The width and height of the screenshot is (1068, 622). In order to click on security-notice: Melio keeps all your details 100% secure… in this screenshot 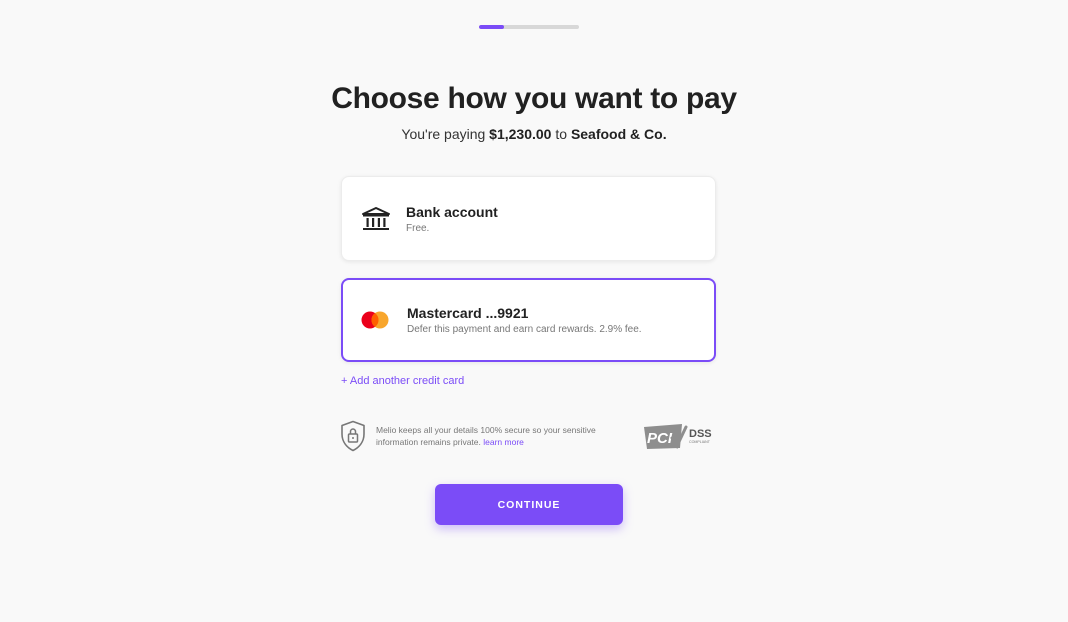, I will do `click(529, 436)`.